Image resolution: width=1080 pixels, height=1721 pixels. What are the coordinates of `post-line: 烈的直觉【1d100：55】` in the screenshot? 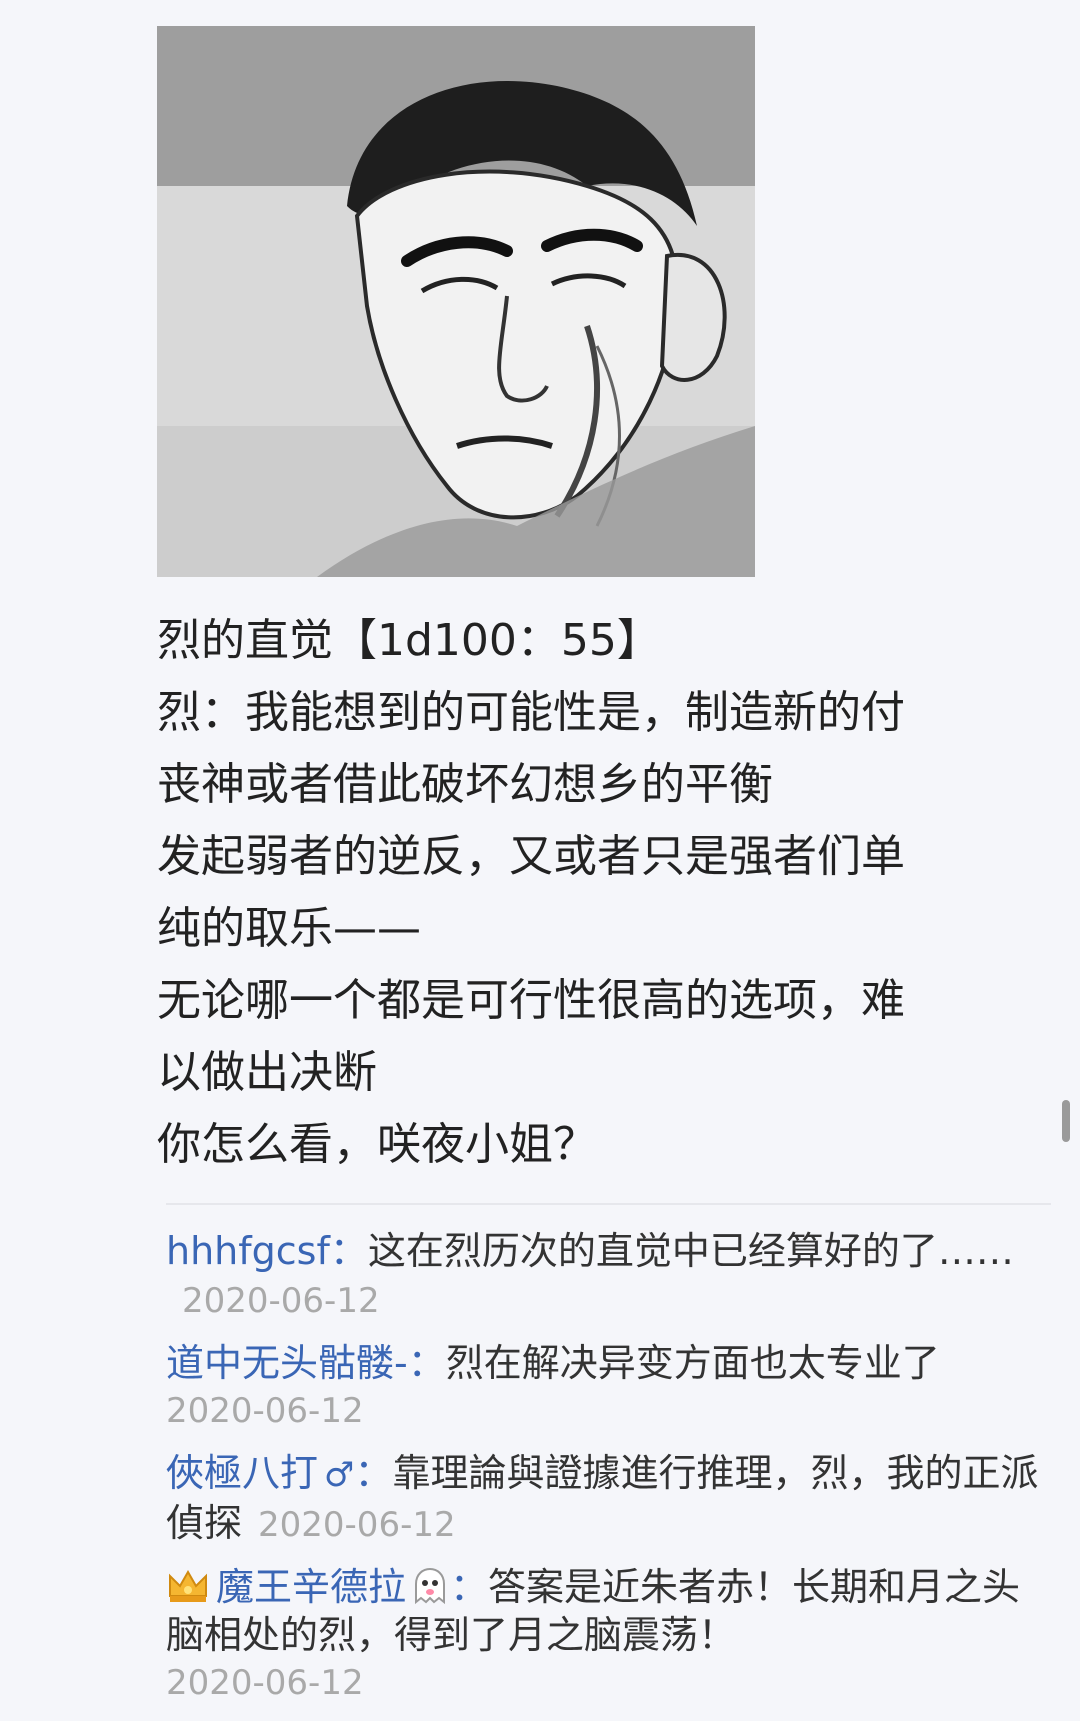 It's located at (409, 640).